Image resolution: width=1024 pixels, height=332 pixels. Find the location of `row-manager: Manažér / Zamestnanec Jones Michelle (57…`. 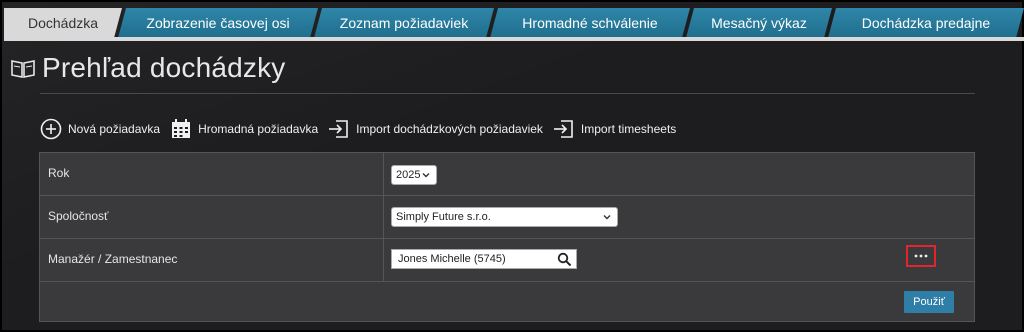

row-manager: Manažér / Zamestnanec Jones Michelle (57… is located at coordinates (507, 260).